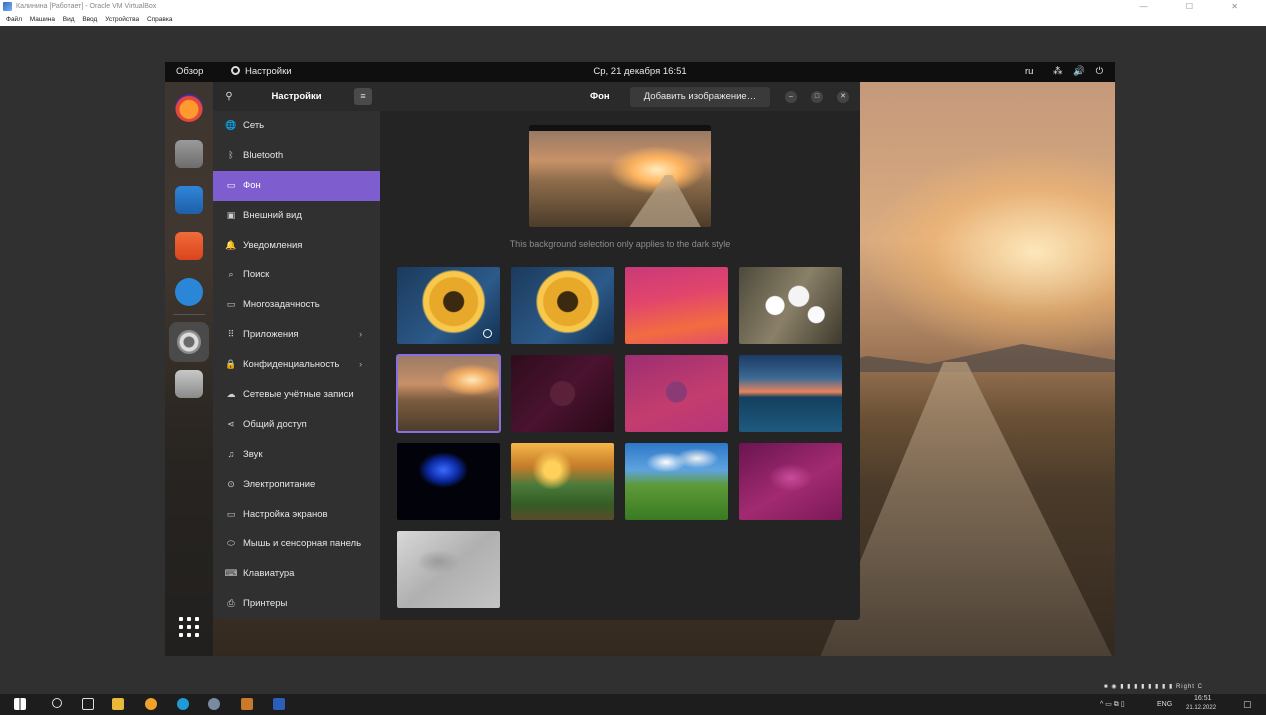 The width and height of the screenshot is (1266, 715). I want to click on writer-icon, so click(189, 200).